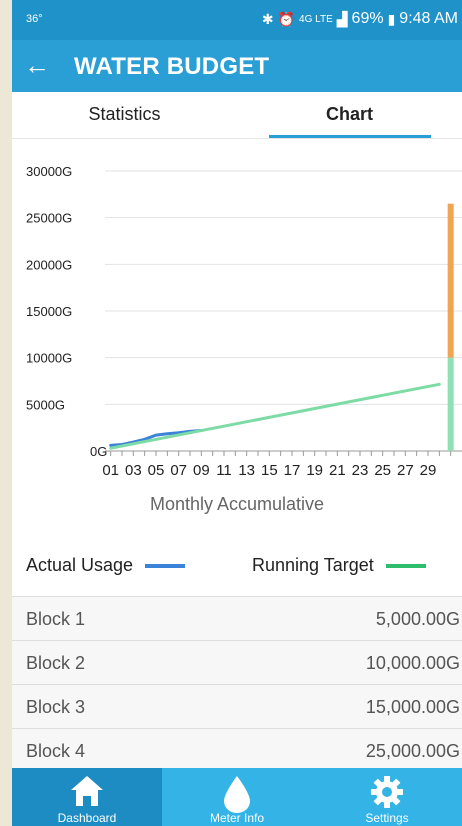 Image resolution: width=462 pixels, height=826 pixels. I want to click on legend-target-label: Running Target, so click(313, 565).